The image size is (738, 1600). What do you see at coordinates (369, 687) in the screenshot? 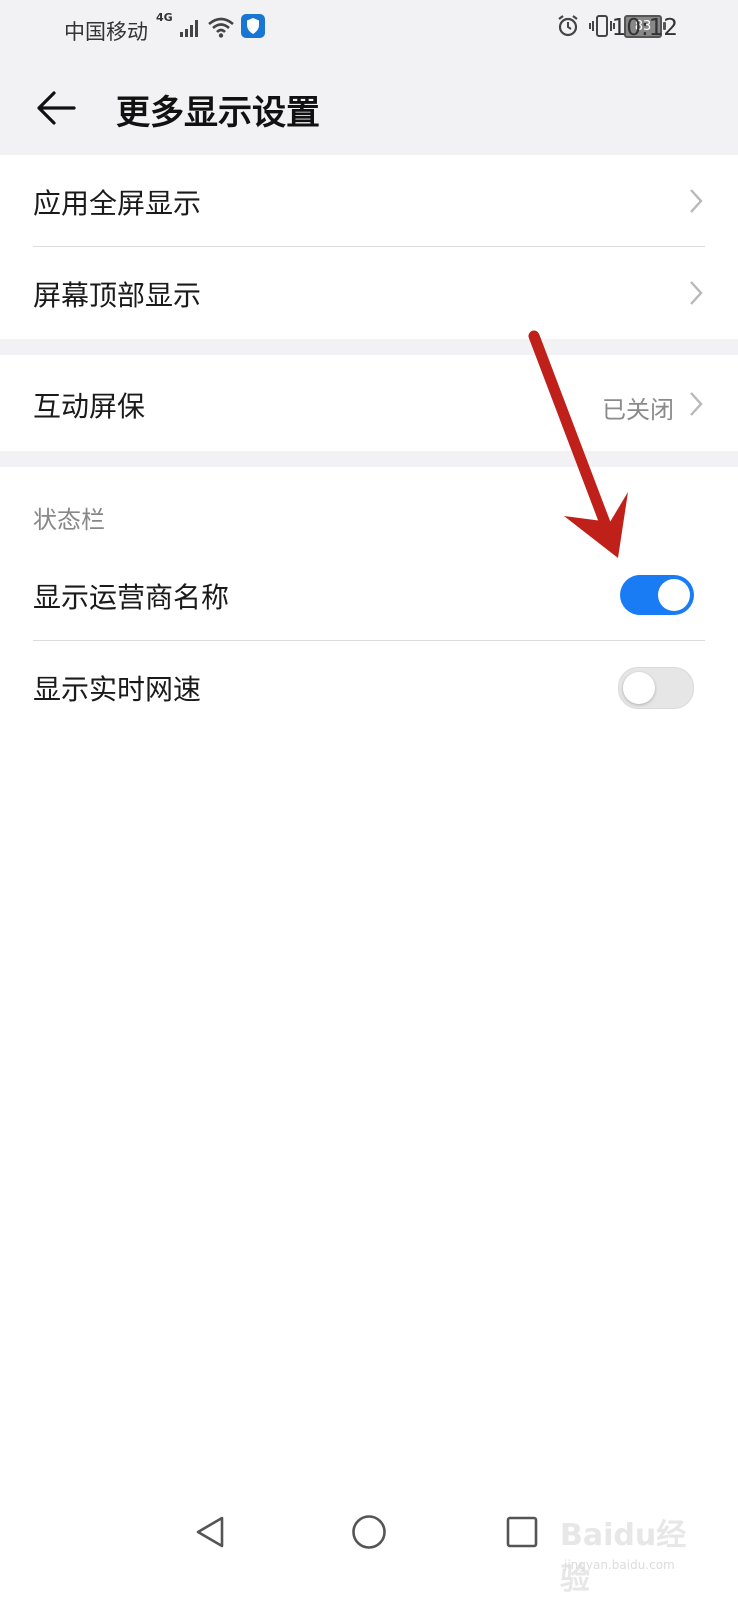
I see `show-network-speed-item: 显示实时网速` at bounding box center [369, 687].